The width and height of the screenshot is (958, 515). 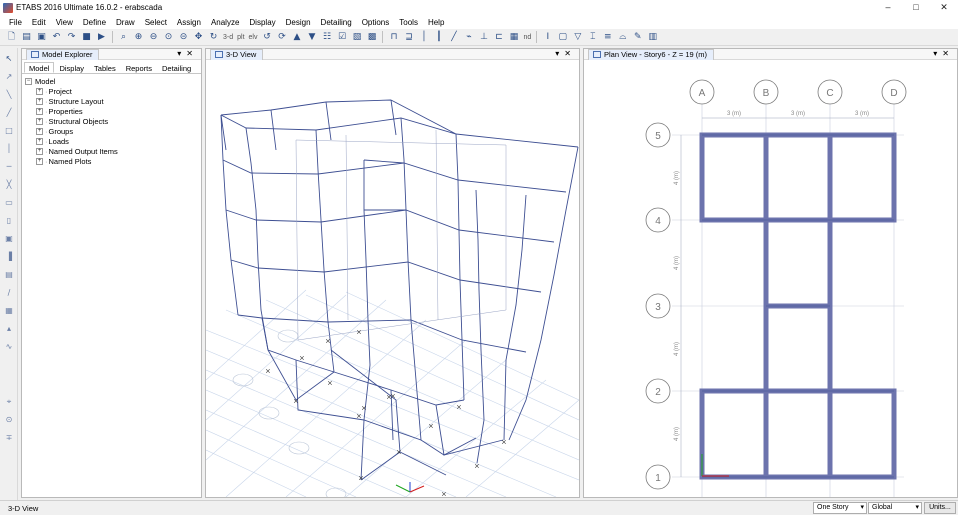 What do you see at coordinates (15, 22) in the screenshot?
I see `menu-file: File` at bounding box center [15, 22].